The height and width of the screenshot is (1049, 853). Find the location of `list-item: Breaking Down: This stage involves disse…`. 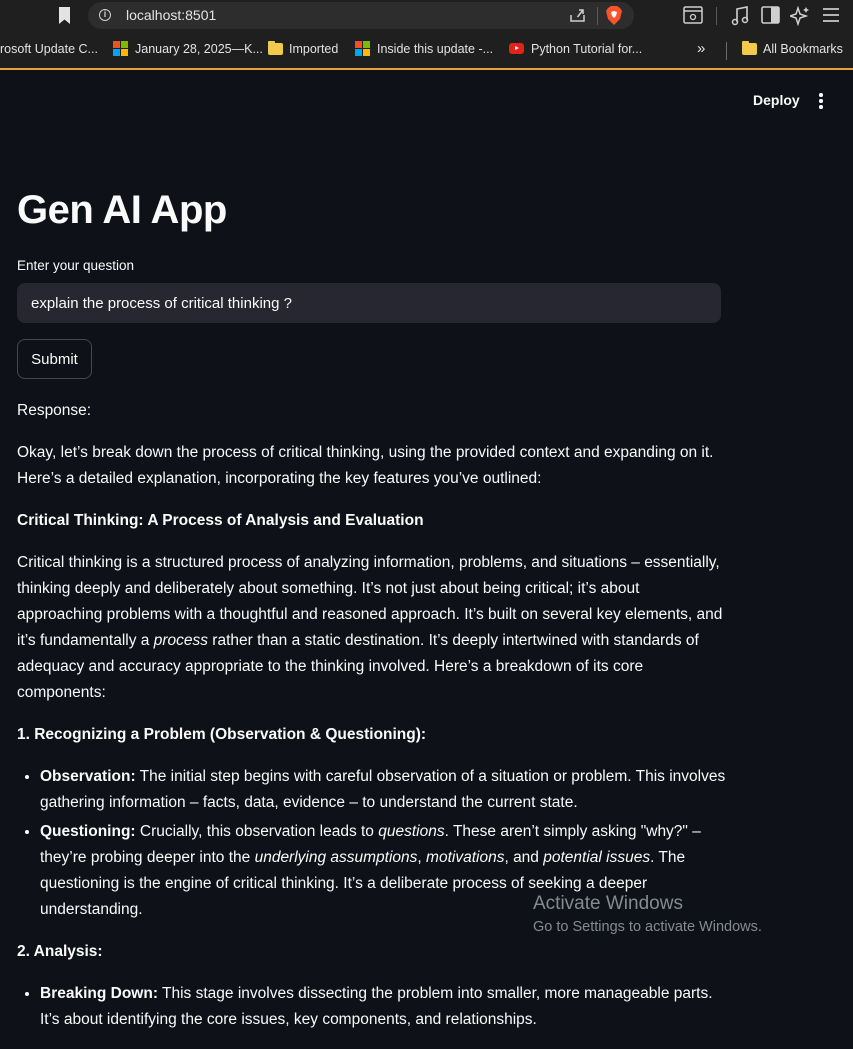

list-item: Breaking Down: This stage involves disse… is located at coordinates (383, 1007).